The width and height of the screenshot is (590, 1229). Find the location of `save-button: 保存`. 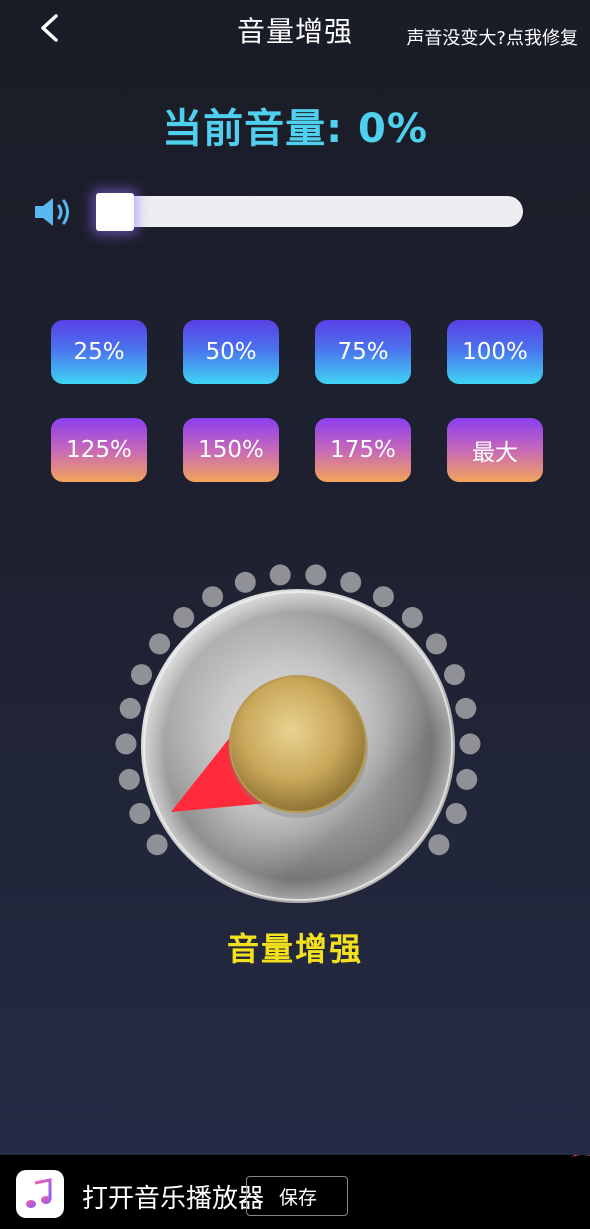

save-button: 保存 is located at coordinates (297, 1196).